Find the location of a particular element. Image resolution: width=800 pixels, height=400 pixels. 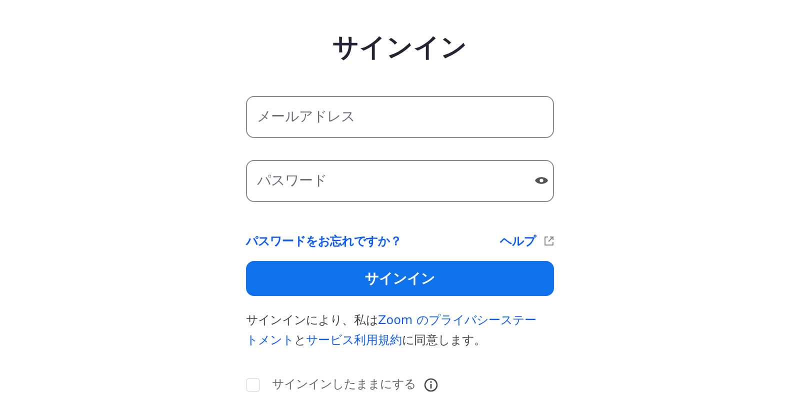

policy-link: Zoom のプライバシーステー is located at coordinates (457, 320).